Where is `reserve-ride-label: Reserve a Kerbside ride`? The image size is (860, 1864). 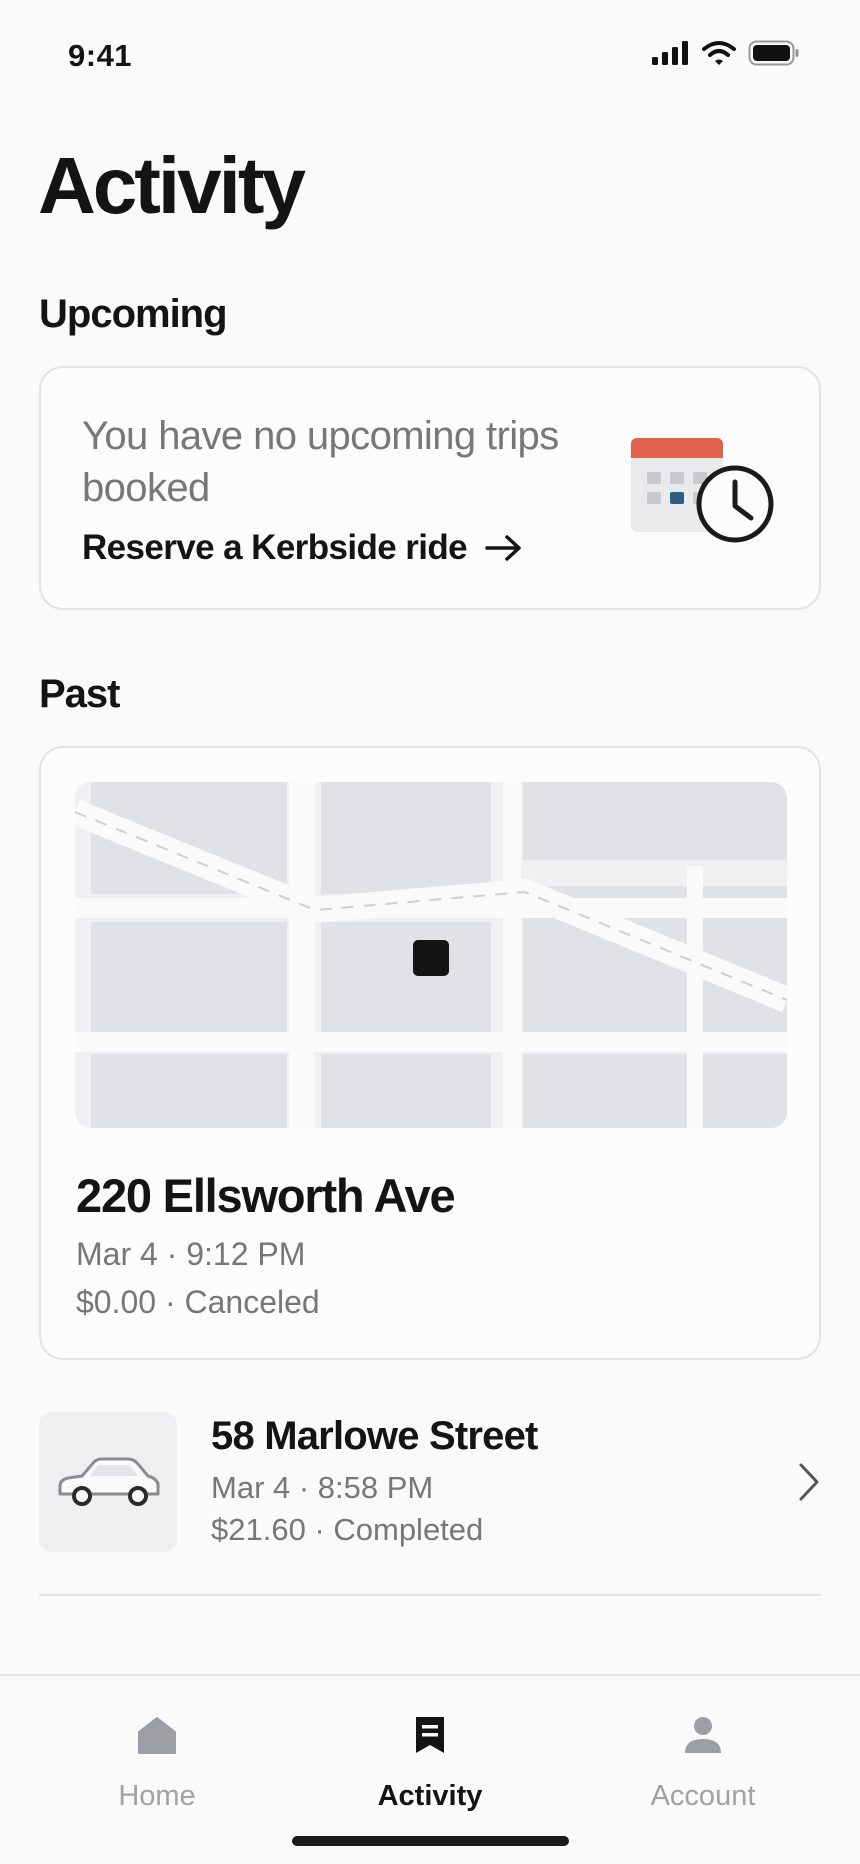 reserve-ride-label: Reserve a Kerbside ride is located at coordinates (275, 547).